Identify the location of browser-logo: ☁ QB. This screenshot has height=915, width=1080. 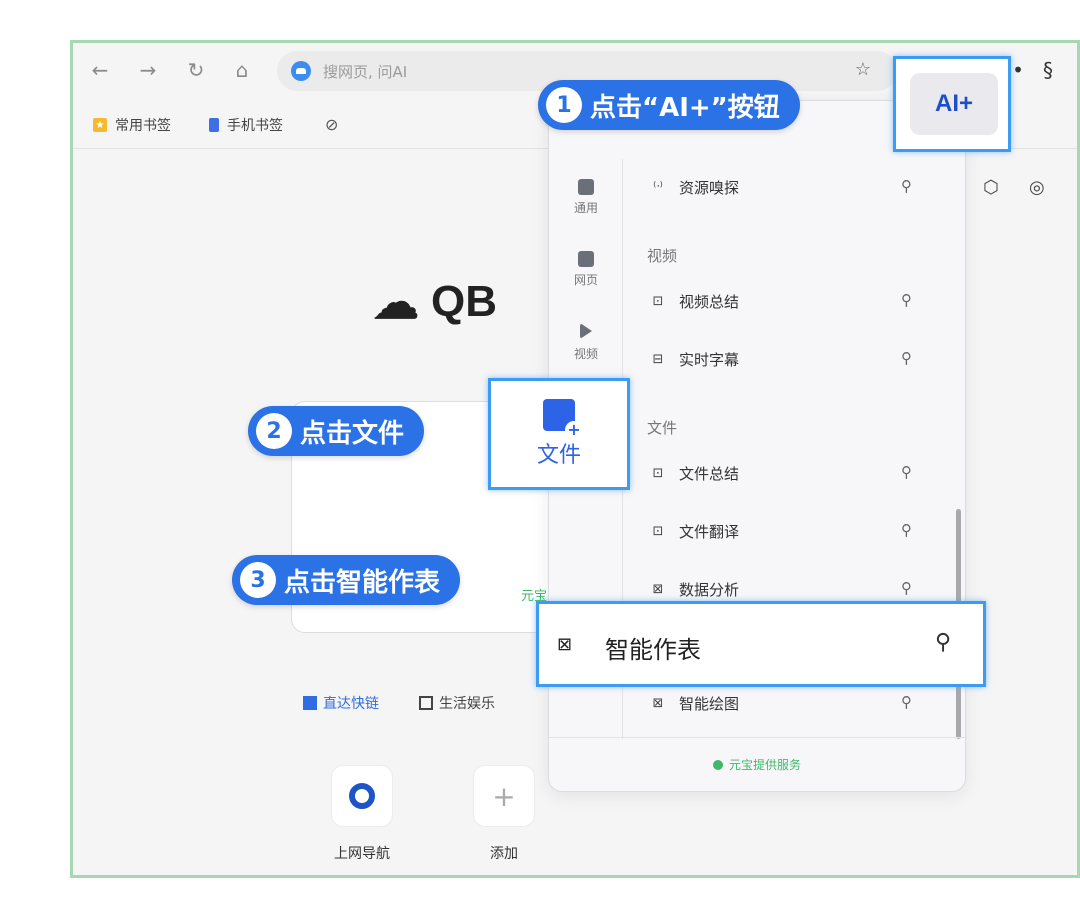
(435, 302).